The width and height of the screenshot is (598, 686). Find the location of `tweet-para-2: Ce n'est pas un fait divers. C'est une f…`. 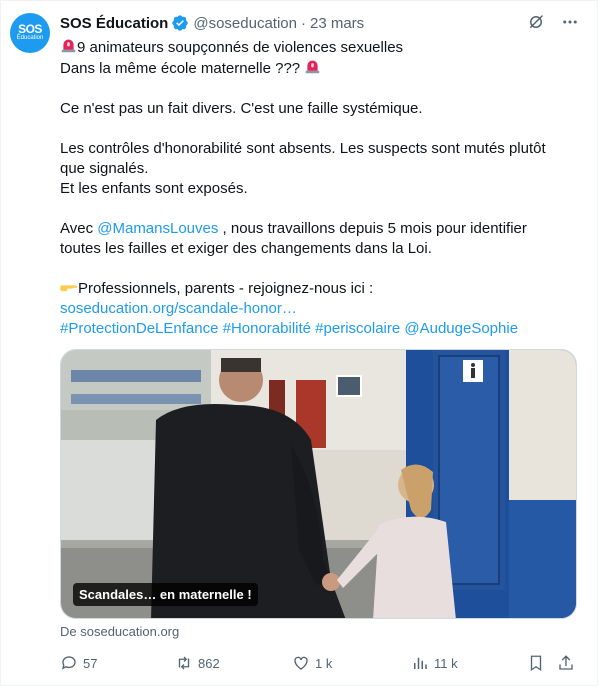

tweet-para-2: Ce n'est pas un fait divers. C'est une f… is located at coordinates (241, 108).